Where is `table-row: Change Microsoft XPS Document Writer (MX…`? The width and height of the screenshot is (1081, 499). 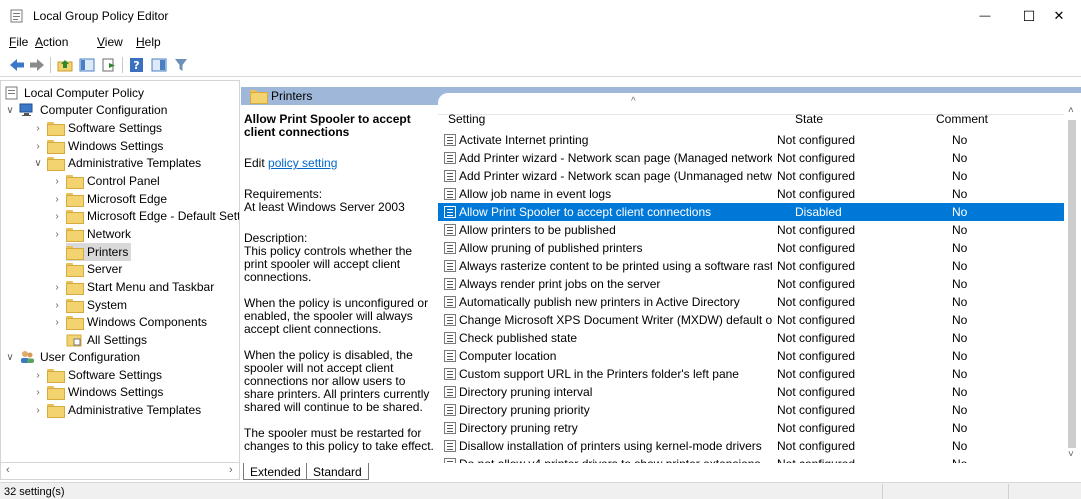
table-row: Change Microsoft XPS Document Writer (MX… is located at coordinates (753, 320).